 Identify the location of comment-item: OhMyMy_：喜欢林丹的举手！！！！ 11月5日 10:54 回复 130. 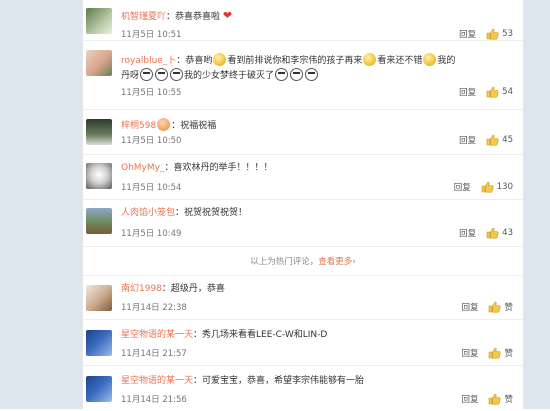
(303, 177).